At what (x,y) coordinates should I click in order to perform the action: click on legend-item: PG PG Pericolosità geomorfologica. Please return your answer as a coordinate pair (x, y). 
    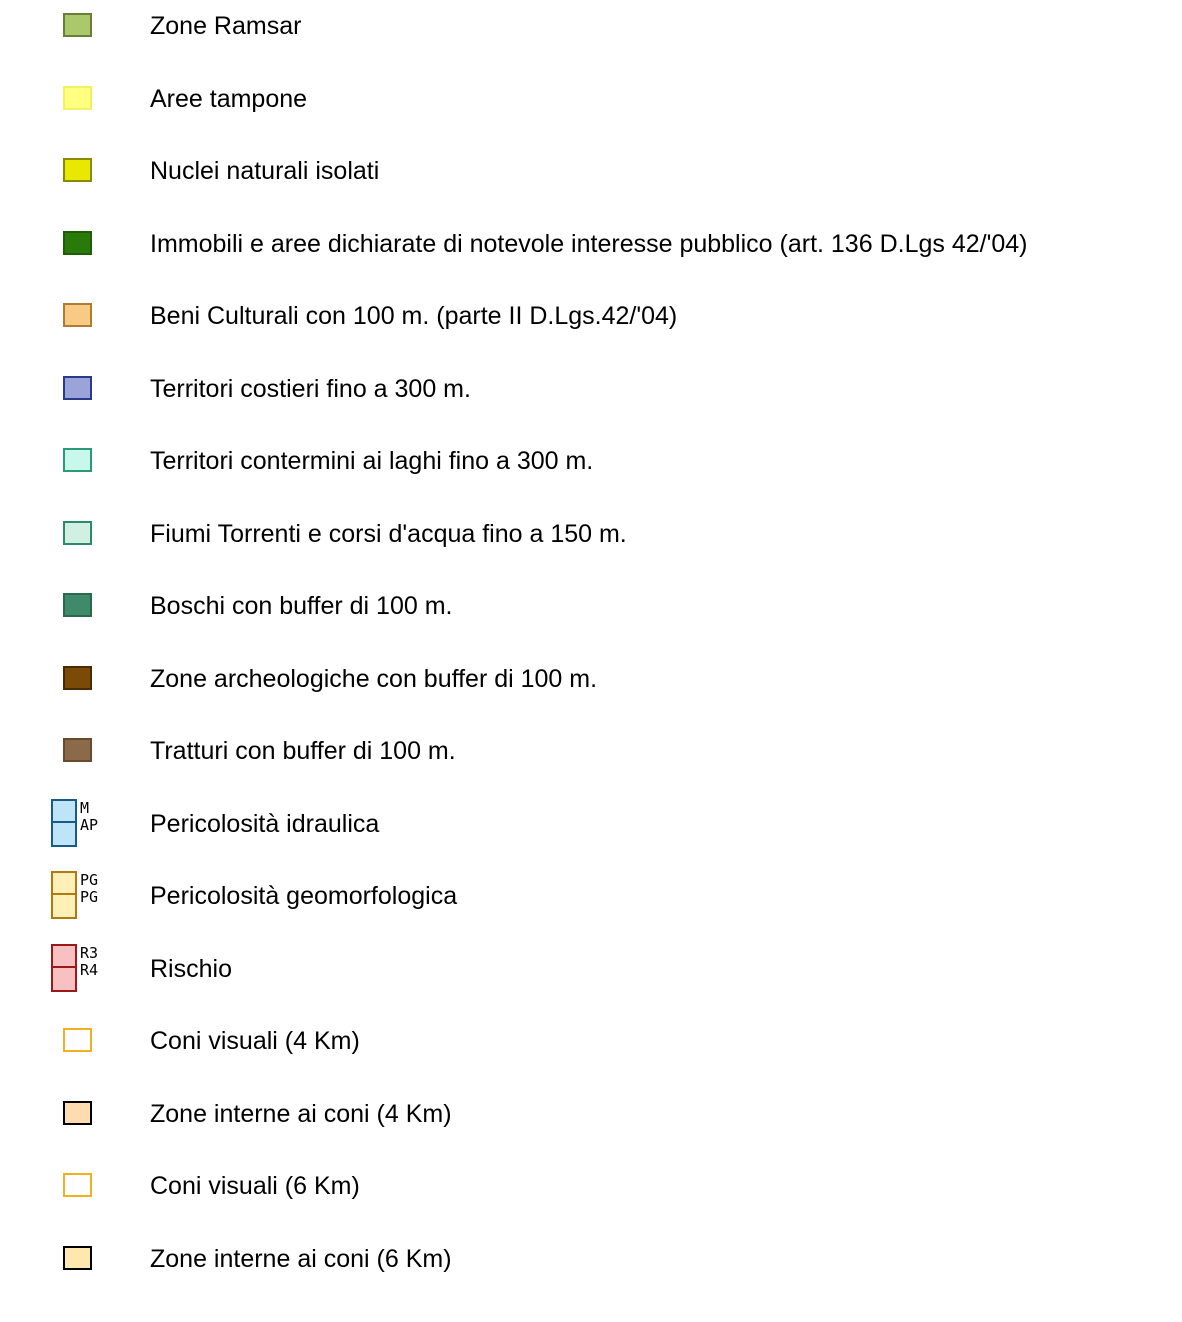
    Looking at the image, I should click on (591, 896).